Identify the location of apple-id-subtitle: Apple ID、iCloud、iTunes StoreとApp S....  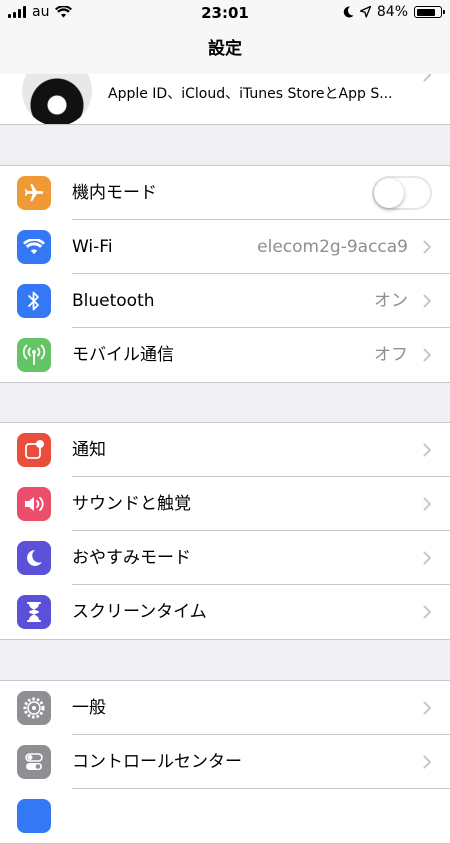
(250, 94).